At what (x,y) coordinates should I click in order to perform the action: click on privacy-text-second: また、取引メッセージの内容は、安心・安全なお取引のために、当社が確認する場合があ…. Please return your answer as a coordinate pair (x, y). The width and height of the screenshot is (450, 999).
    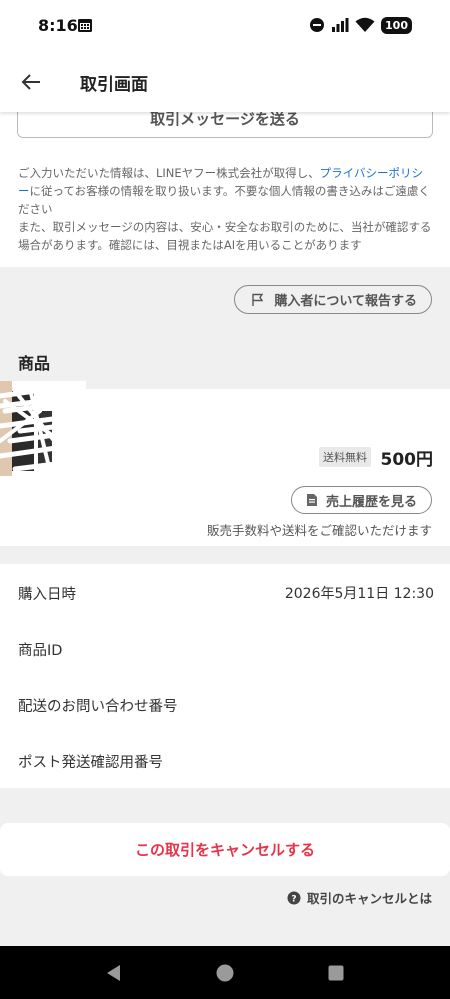
    Looking at the image, I should click on (225, 236).